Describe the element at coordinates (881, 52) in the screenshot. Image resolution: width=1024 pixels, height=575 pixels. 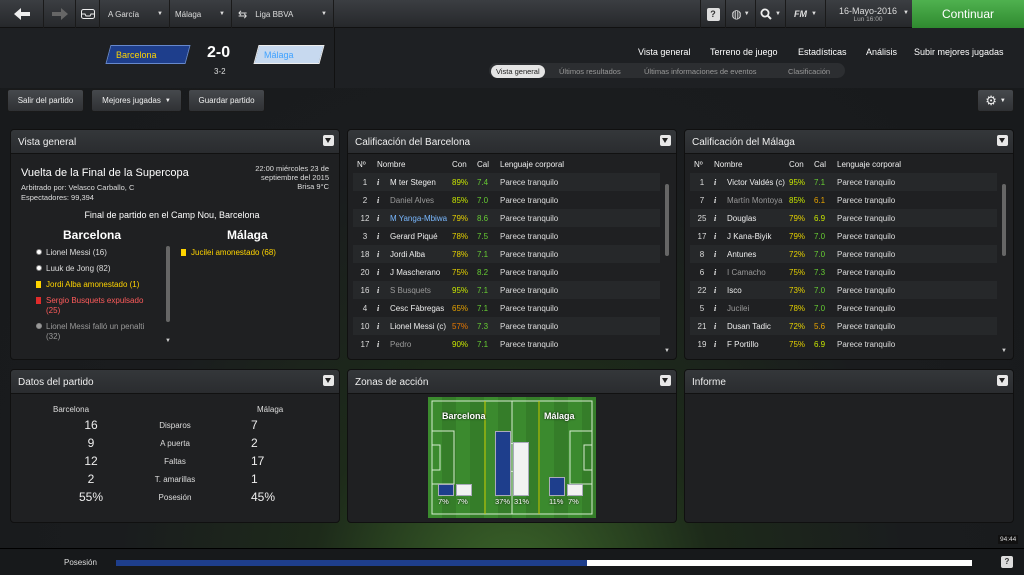
I see `tab-analisis: Análisis` at that location.